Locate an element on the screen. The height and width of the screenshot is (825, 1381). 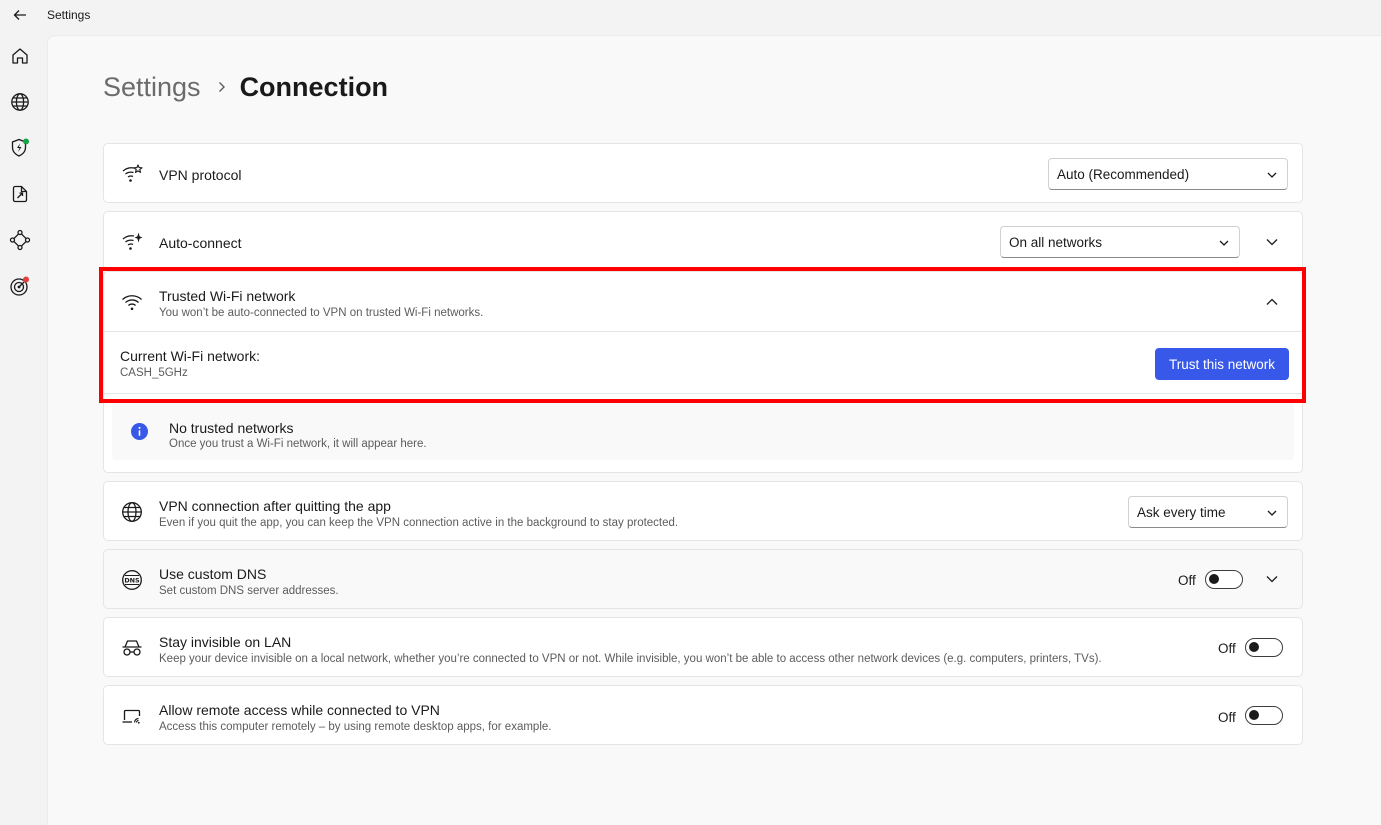
after-quit-select: Ask every time is located at coordinates (1208, 512).